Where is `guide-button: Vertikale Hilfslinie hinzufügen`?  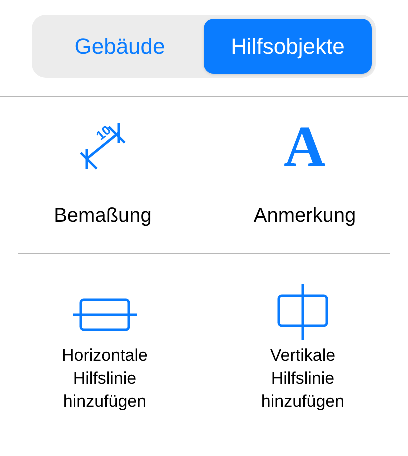 guide-button: Vertikale Hilfslinie hinzufügen is located at coordinates (303, 348).